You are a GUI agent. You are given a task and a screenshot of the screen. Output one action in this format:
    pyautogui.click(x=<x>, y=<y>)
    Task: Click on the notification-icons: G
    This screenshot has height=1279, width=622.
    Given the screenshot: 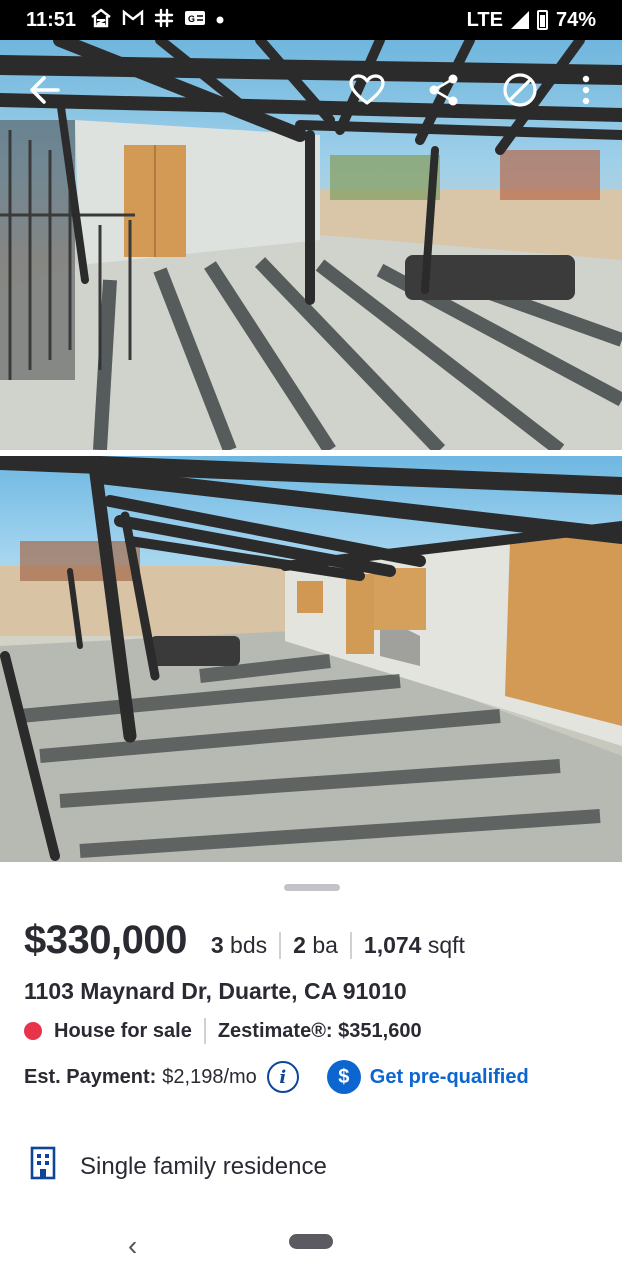 What is the action you would take?
    pyautogui.click(x=157, y=20)
    